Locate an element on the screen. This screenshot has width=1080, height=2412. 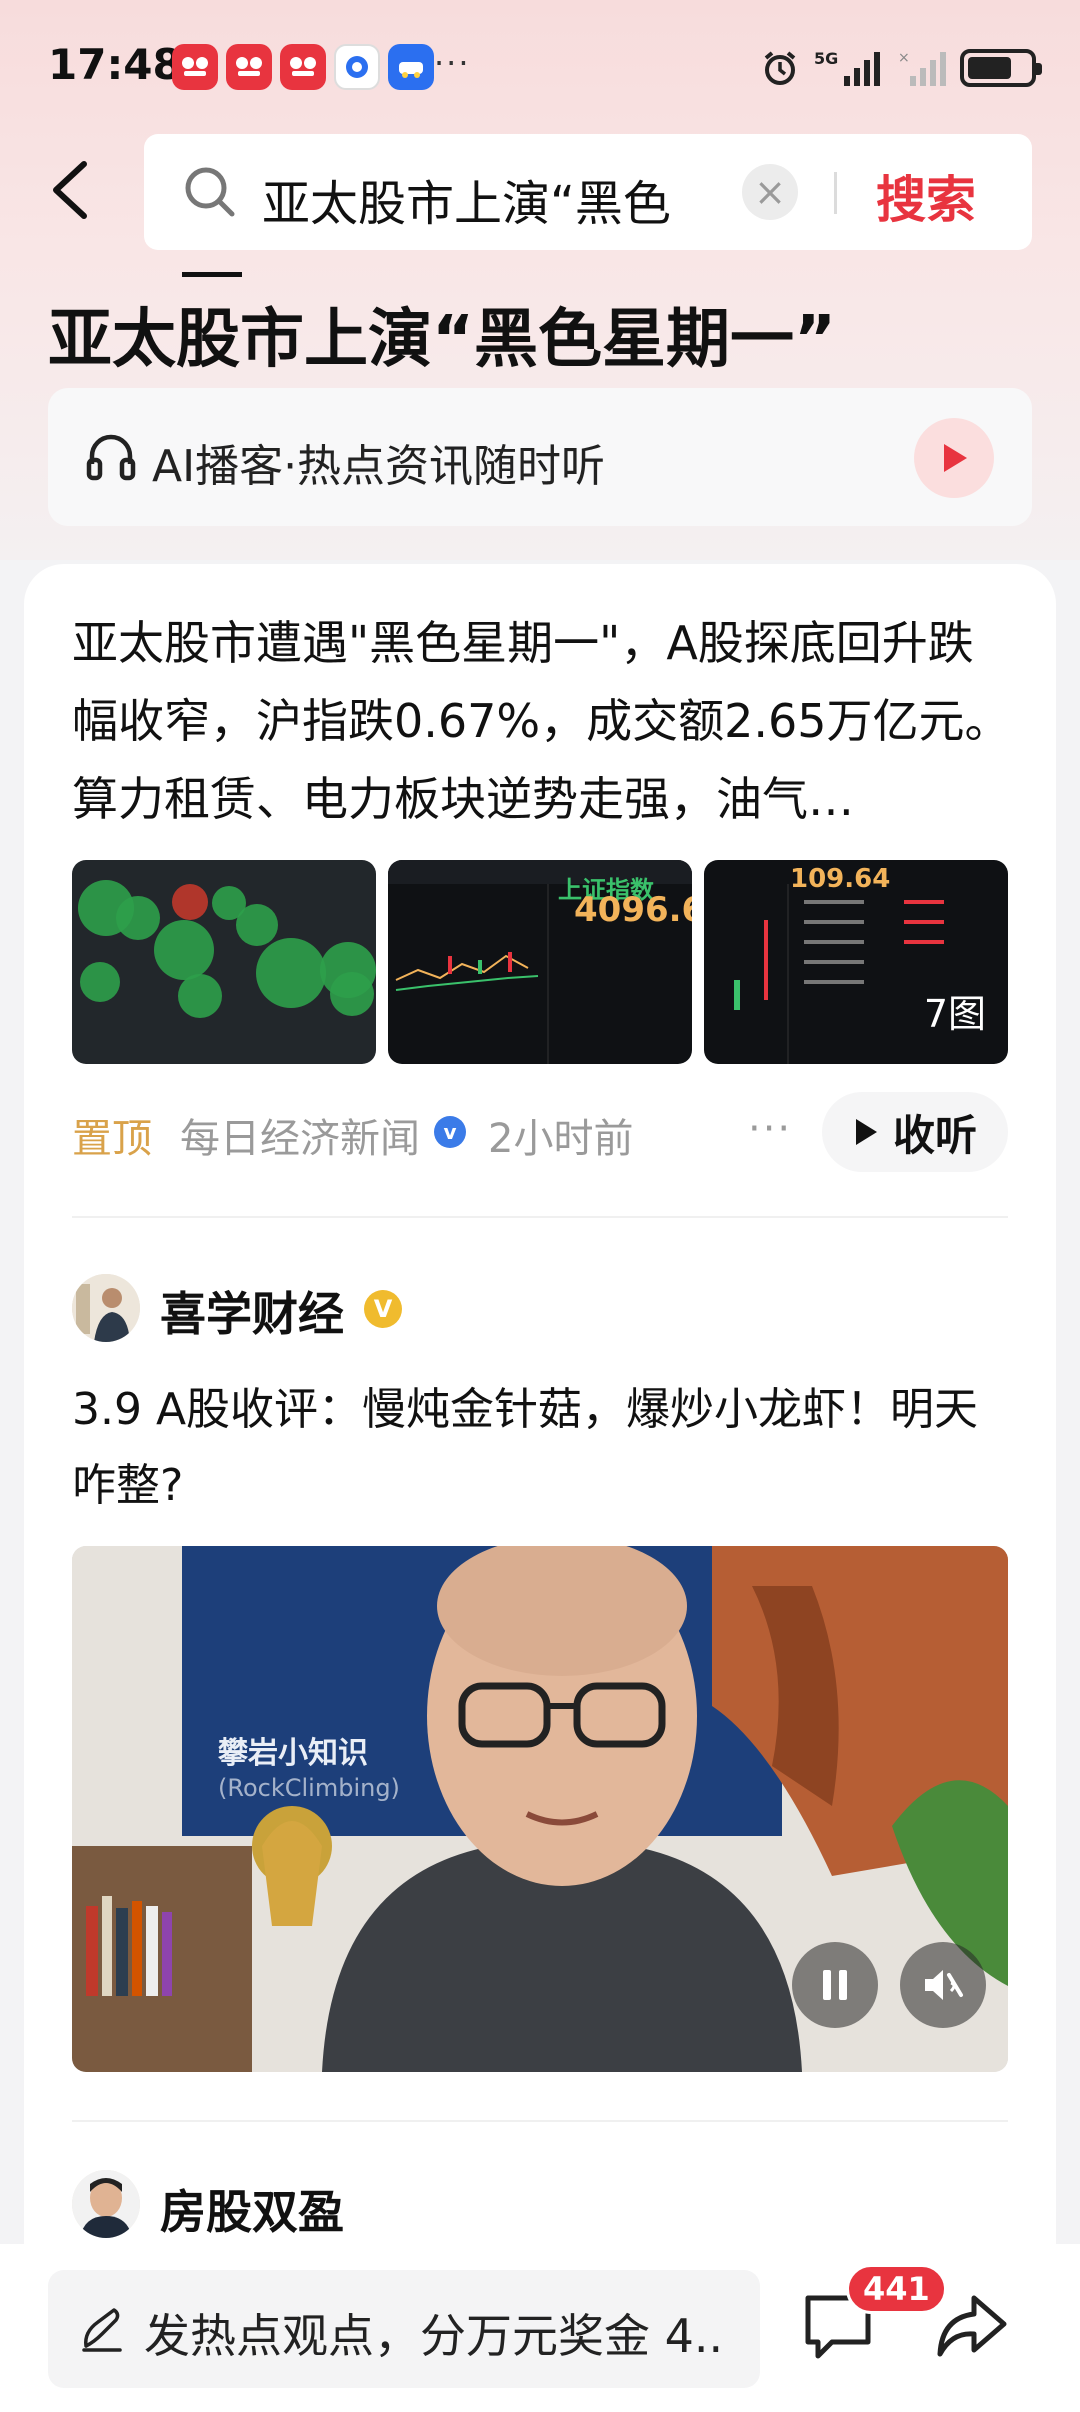
bottom-action-bar: 发热点观点，分万元奖金 4.. 441 is located at coordinates (540, 2328).